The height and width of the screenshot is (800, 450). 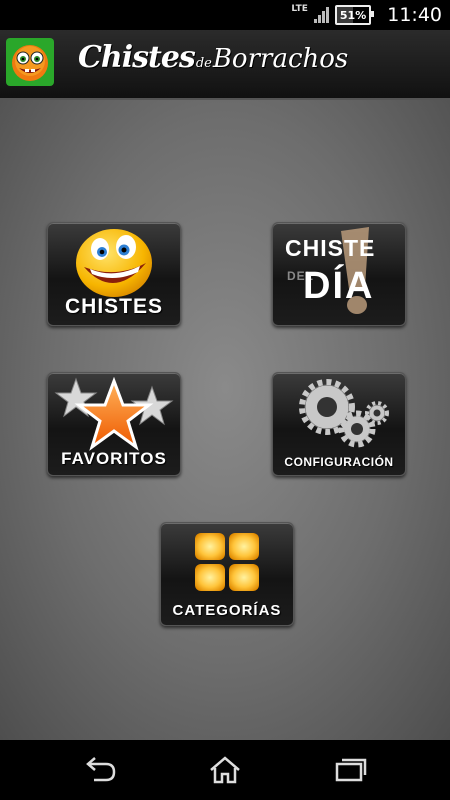 What do you see at coordinates (339, 286) in the screenshot?
I see `chiste-del-dia-line3: DÍA` at bounding box center [339, 286].